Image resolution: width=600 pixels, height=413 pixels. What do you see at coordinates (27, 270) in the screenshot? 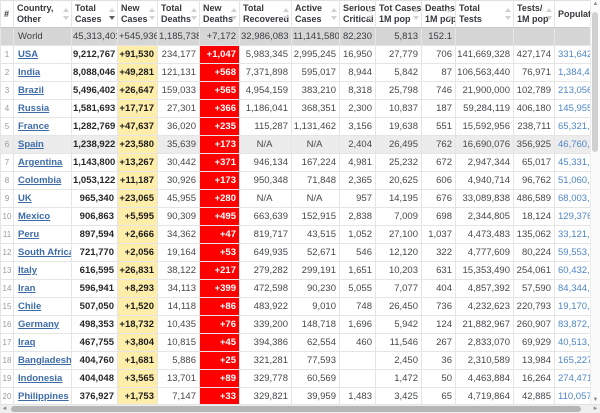
I see `country-link: Italy` at bounding box center [27, 270].